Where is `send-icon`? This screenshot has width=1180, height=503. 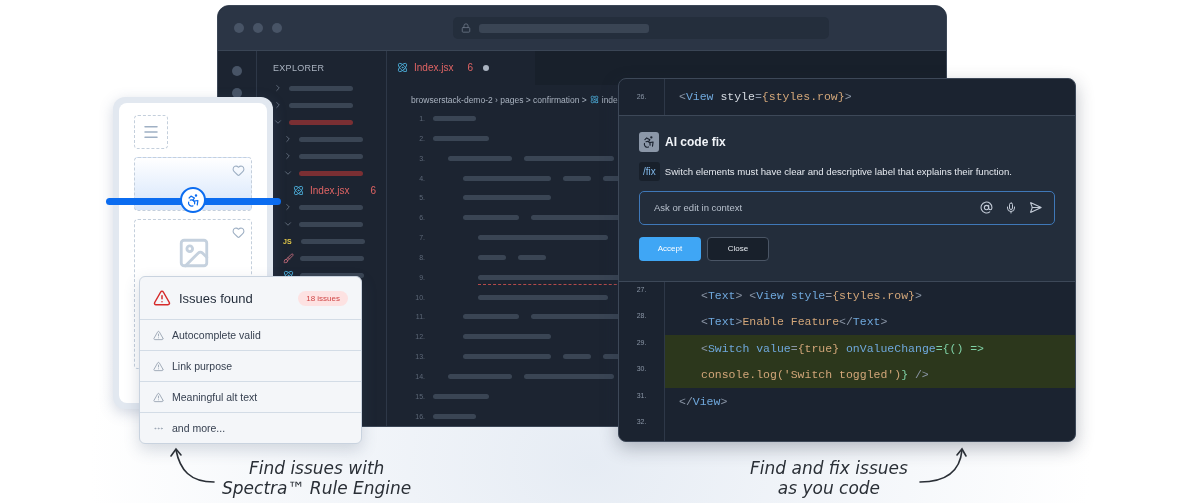 send-icon is located at coordinates (1035, 208).